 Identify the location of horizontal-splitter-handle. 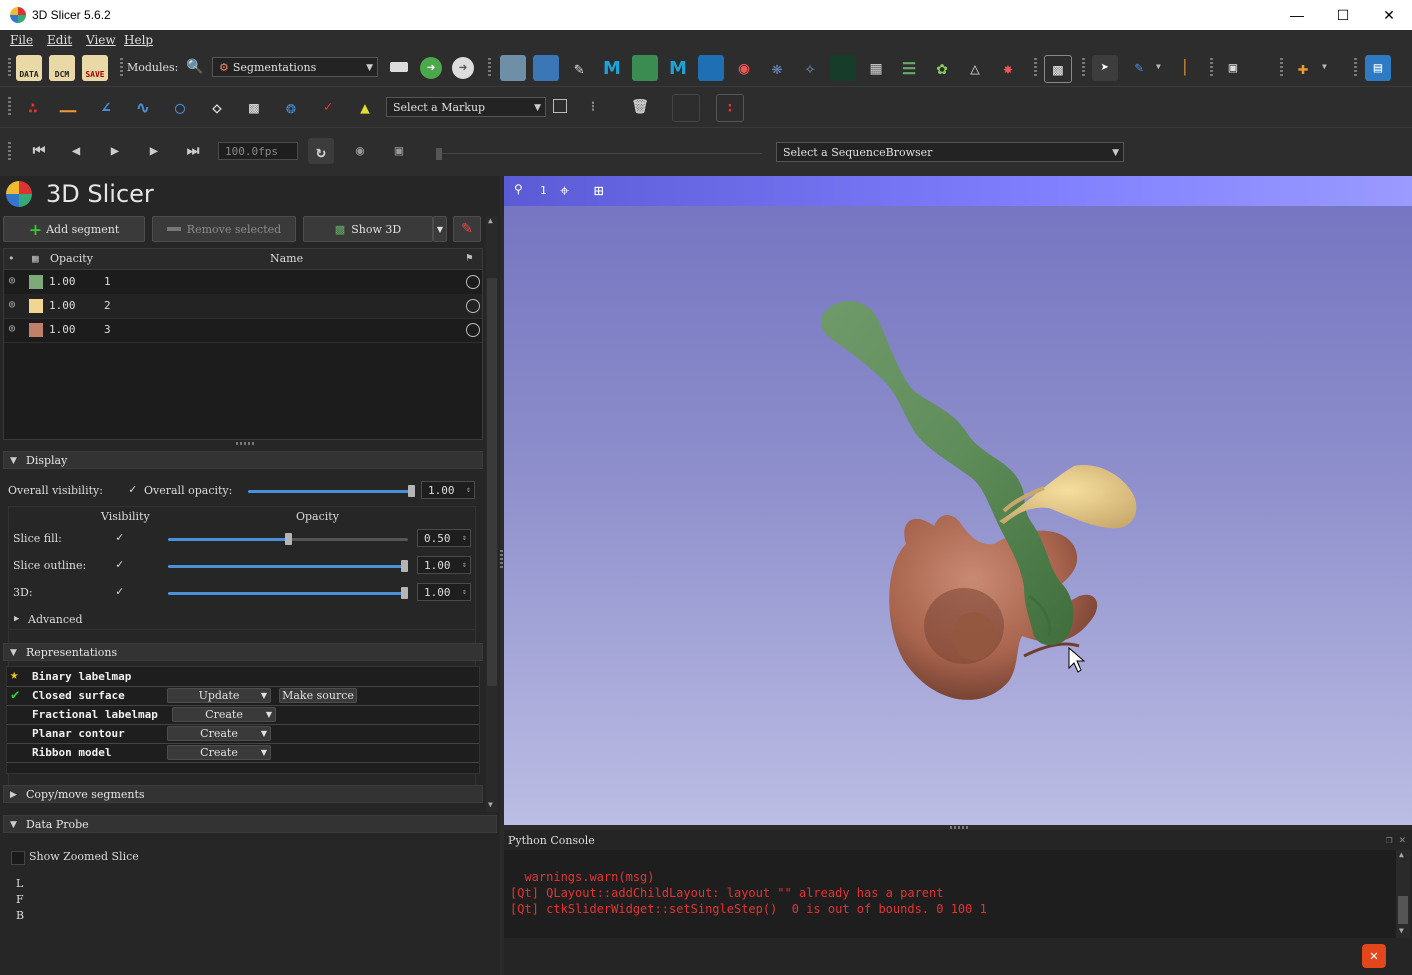
(959, 827).